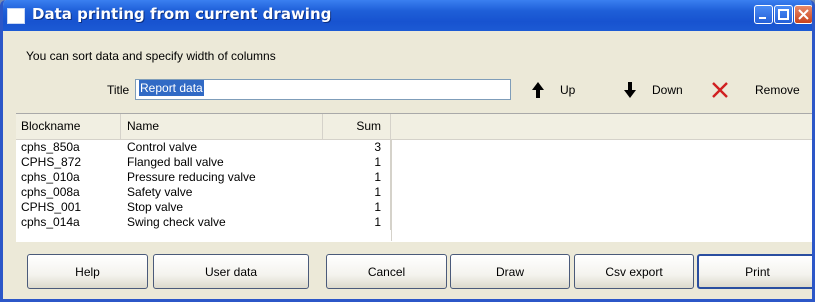  What do you see at coordinates (630, 90) in the screenshot?
I see `arrow-down-icon` at bounding box center [630, 90].